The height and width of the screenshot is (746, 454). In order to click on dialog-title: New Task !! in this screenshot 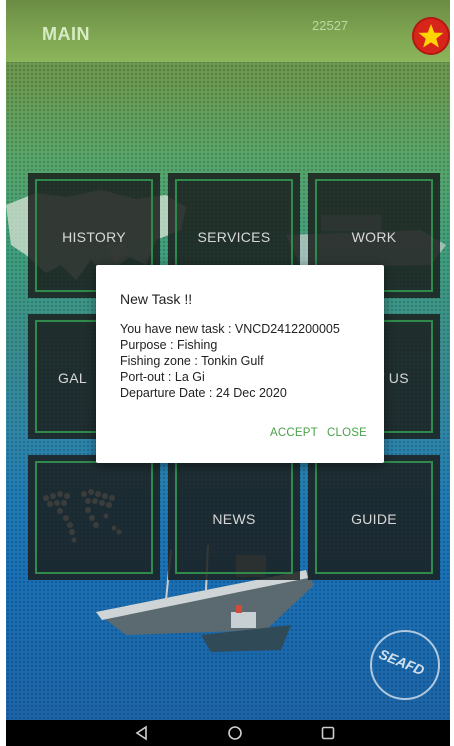, I will do `click(156, 299)`.